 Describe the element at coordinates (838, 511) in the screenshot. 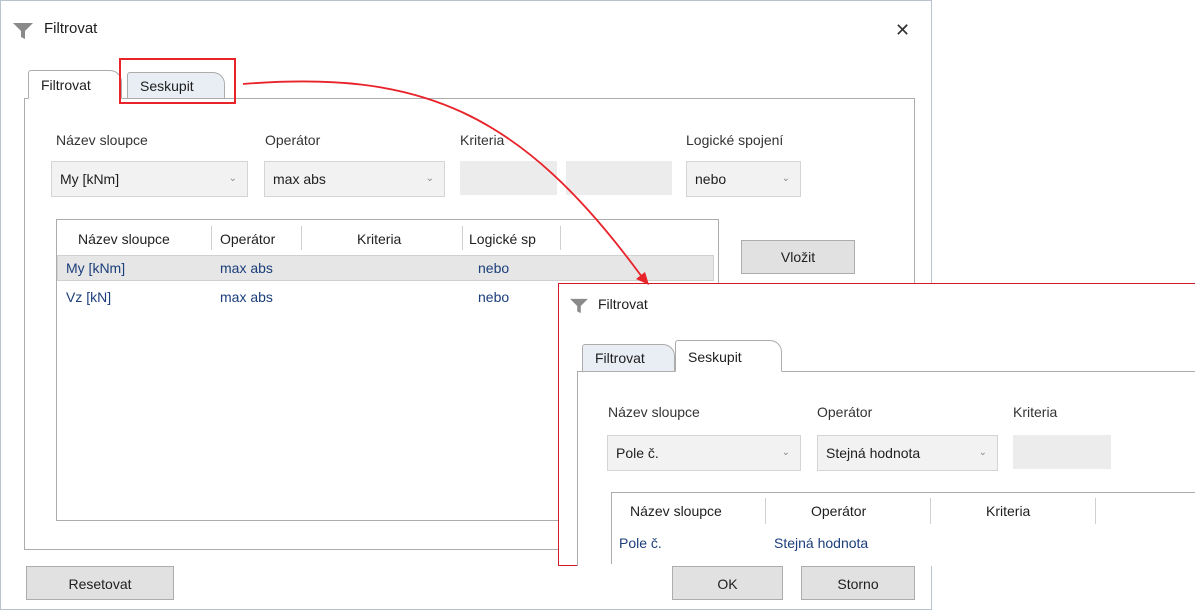

I see `preview-grid-header-operator: Operátor` at that location.